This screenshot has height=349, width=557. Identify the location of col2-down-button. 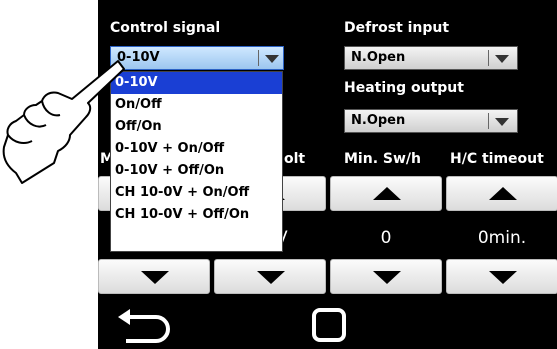
(270, 276).